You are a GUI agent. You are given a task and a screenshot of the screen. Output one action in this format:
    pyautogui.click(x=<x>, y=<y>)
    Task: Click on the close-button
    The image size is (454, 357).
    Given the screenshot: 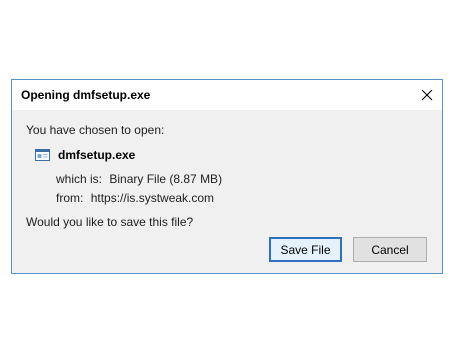 What is the action you would take?
    pyautogui.click(x=427, y=95)
    